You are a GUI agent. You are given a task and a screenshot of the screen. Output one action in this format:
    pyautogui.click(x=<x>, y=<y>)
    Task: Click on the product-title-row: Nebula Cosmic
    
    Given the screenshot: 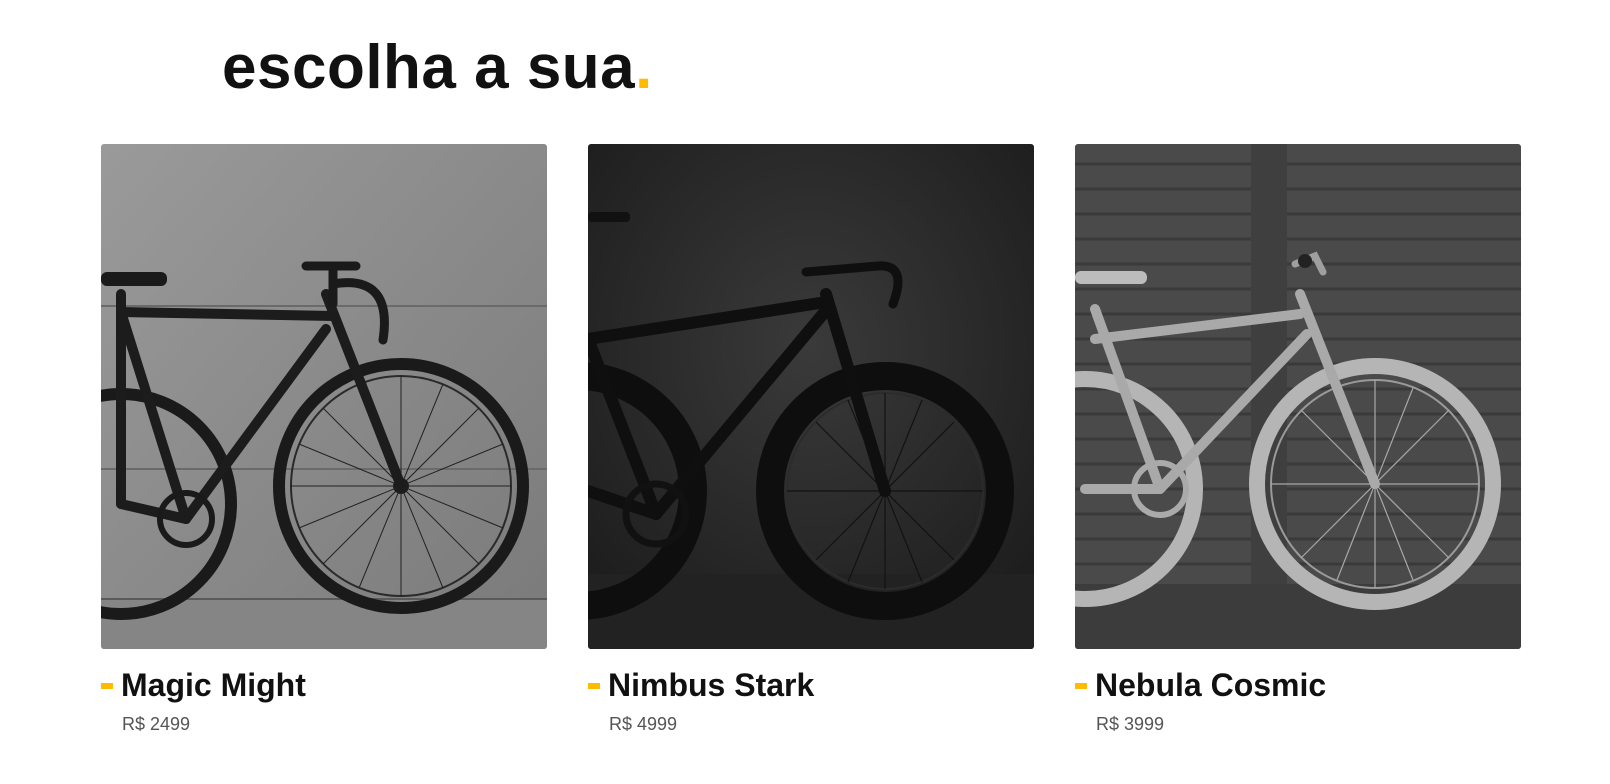 What is the action you would take?
    pyautogui.click(x=1298, y=685)
    